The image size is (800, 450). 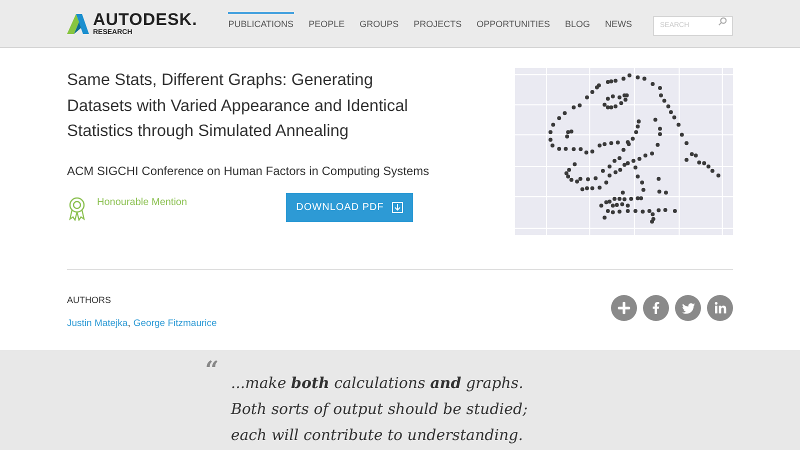 I want to click on plus-icon, so click(x=624, y=308).